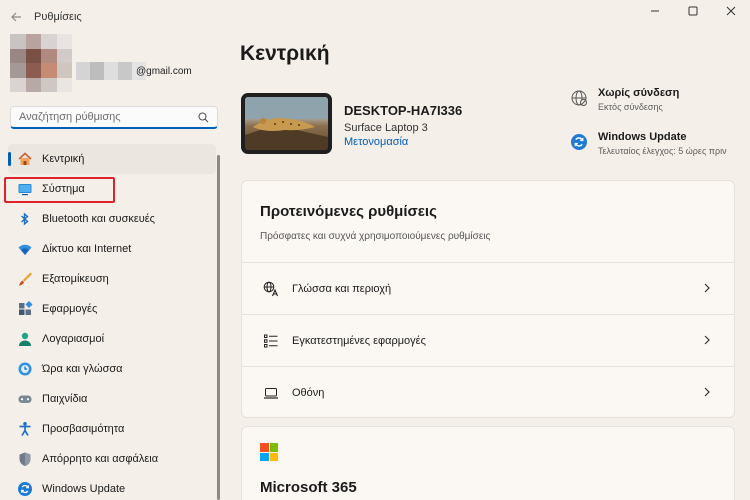 The width and height of the screenshot is (750, 500). I want to click on recommended-row-installed-apps: Εγκατεστημένες εφαρμογές, so click(488, 340).